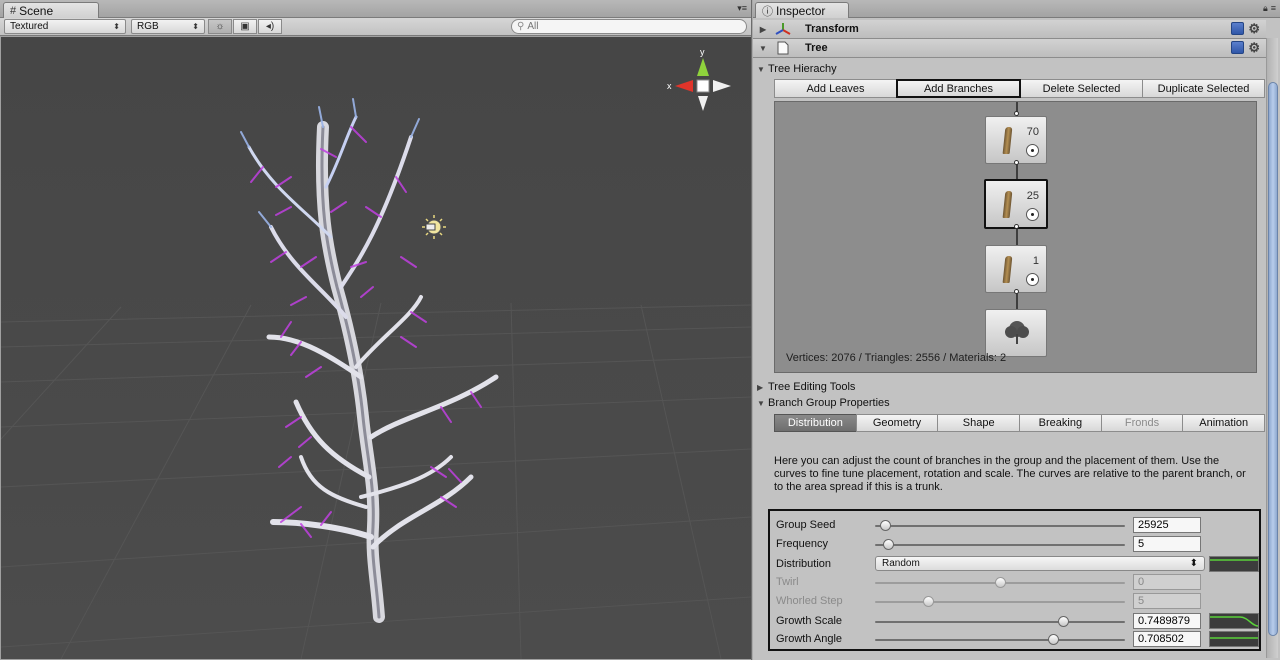 This screenshot has height=660, width=1280. Describe the element at coordinates (979, 423) in the screenshot. I see `tab-shape: Shape` at that location.